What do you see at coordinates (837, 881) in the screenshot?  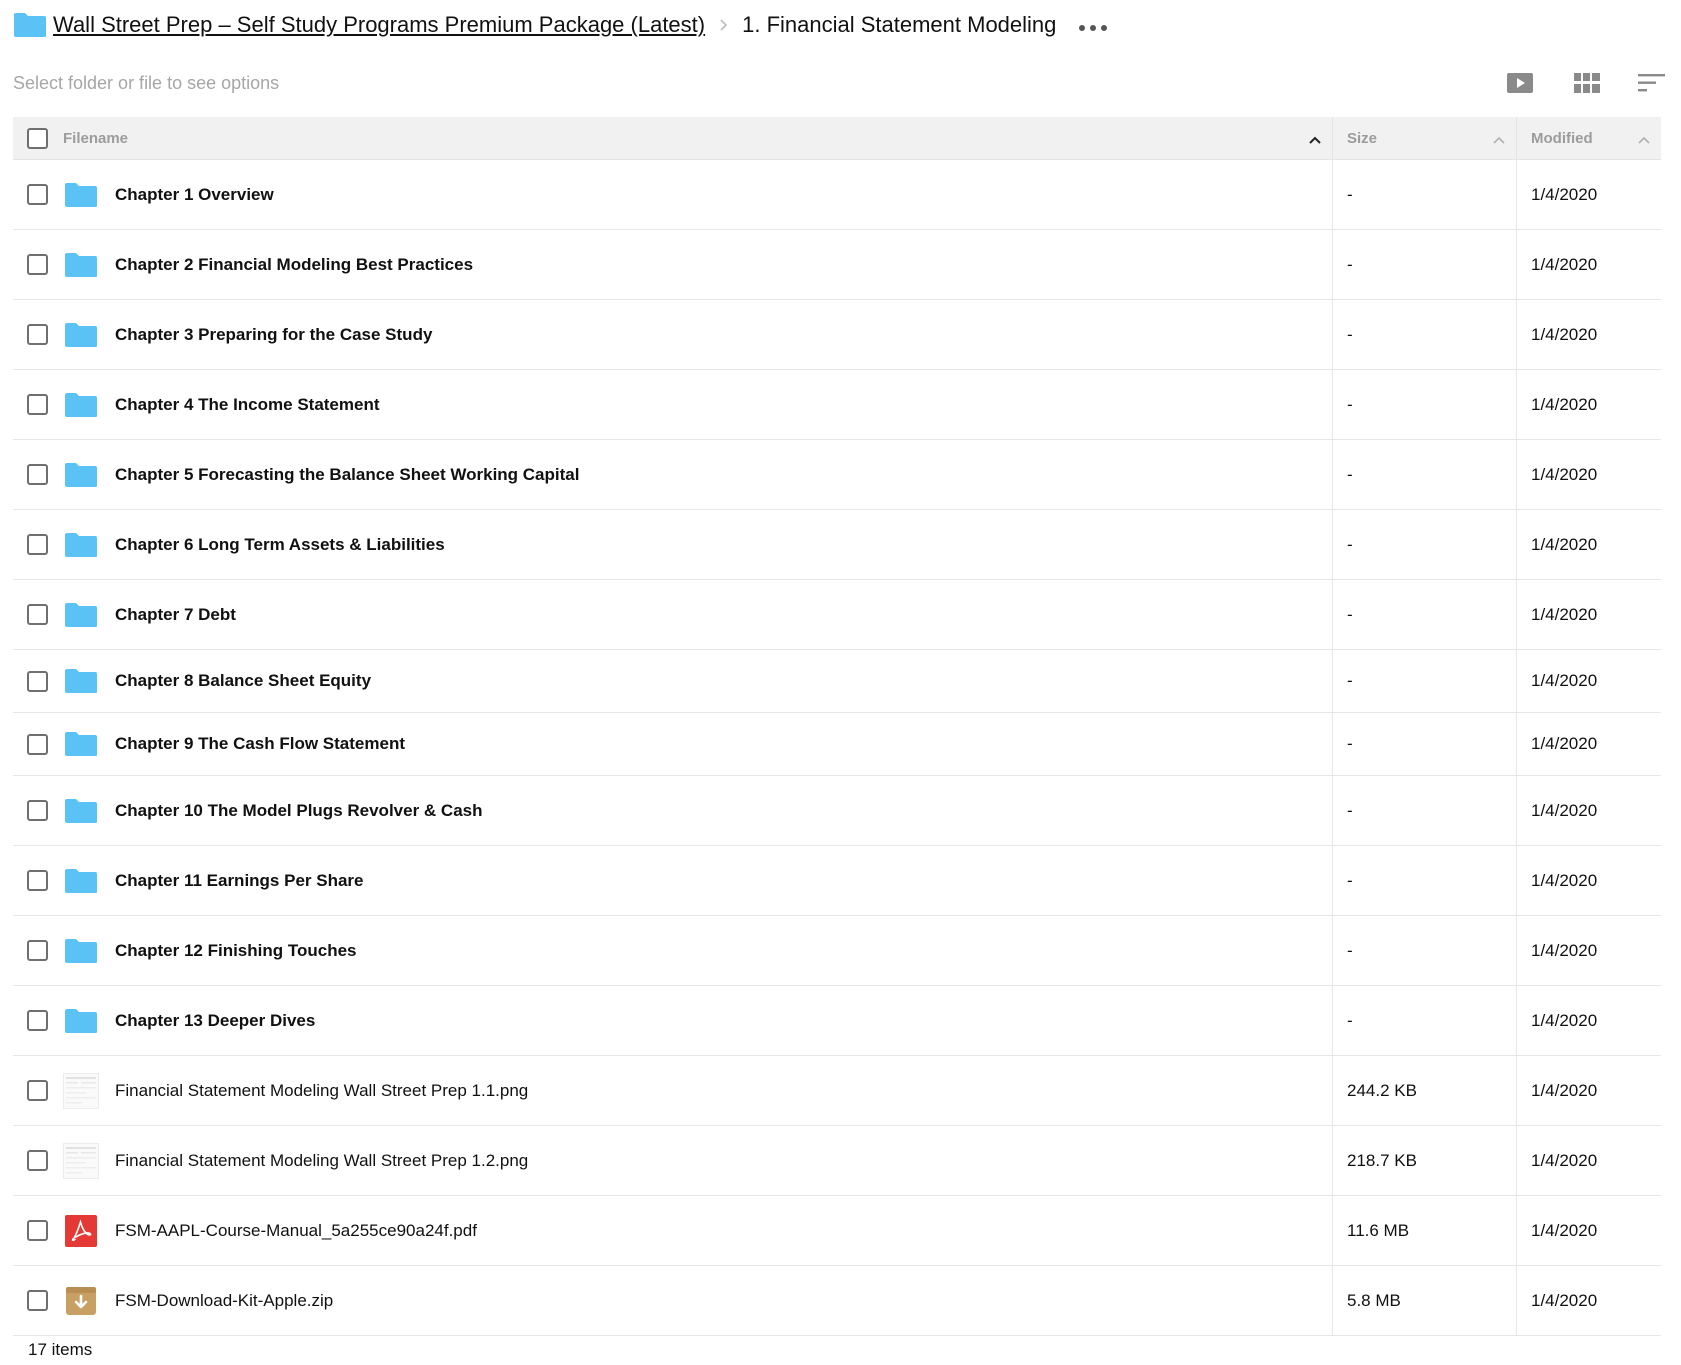 I see `table-row: Chapter 11 Earnings Per Share - 1/4/2020` at bounding box center [837, 881].